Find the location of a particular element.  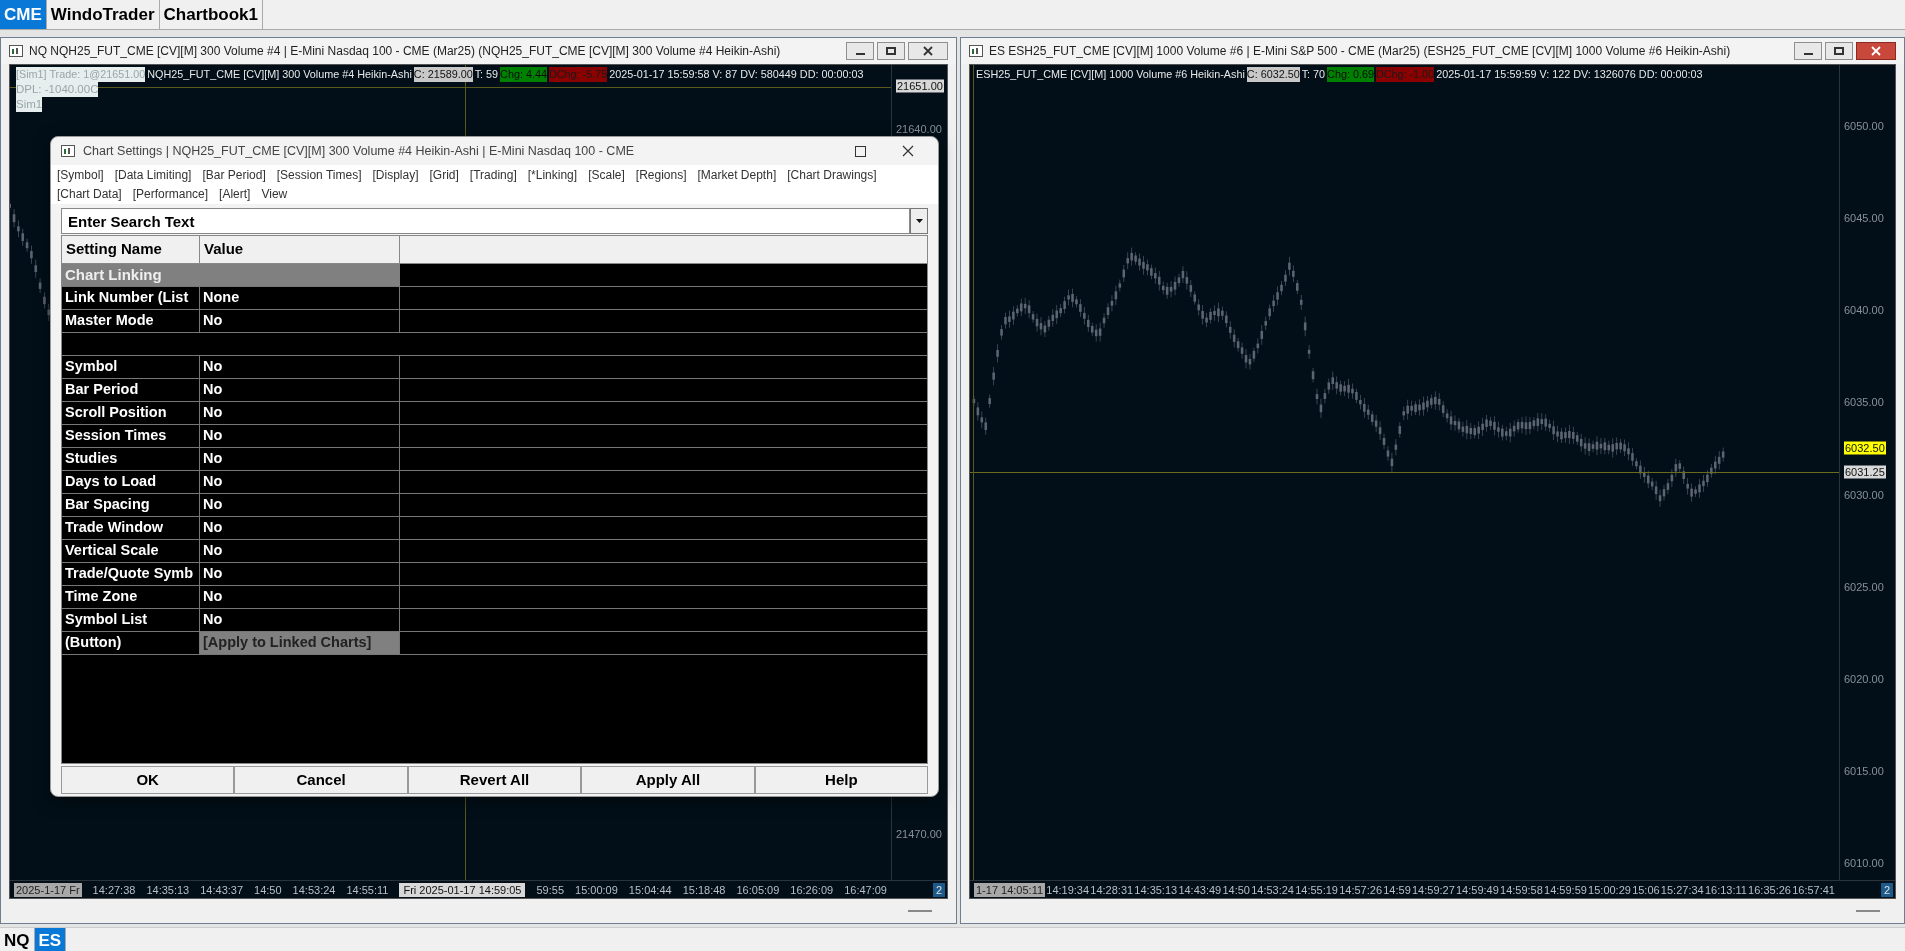

price-label: 6010.00 is located at coordinates (1864, 863).